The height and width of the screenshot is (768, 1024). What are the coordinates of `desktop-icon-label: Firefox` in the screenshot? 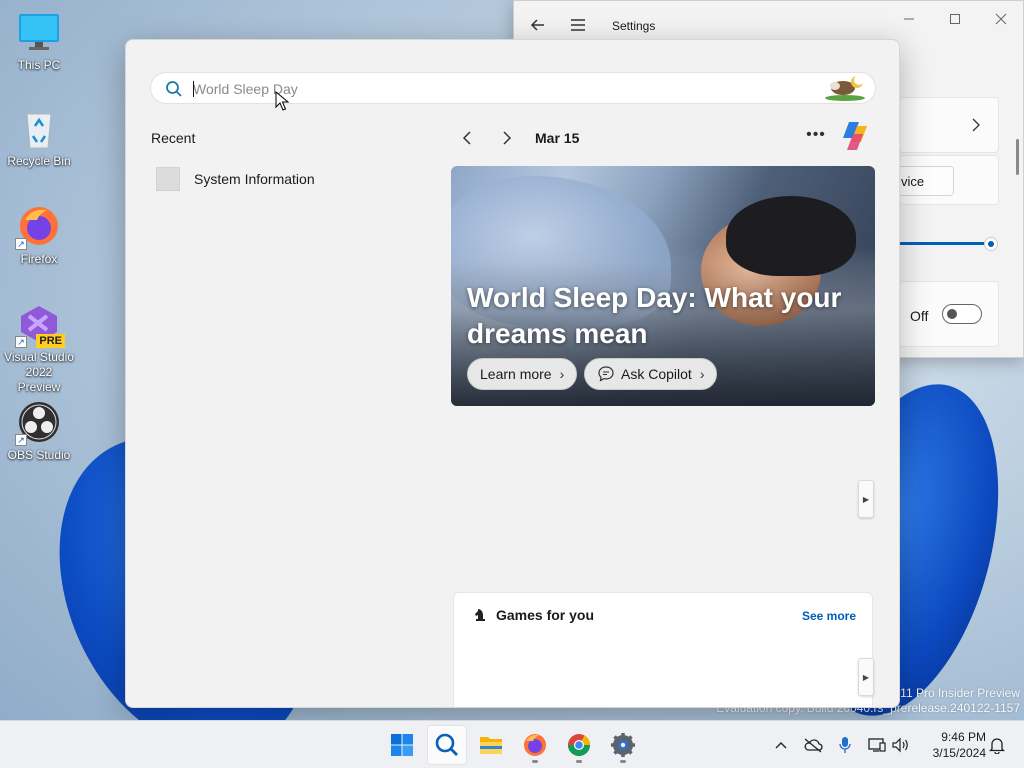 It's located at (39, 259).